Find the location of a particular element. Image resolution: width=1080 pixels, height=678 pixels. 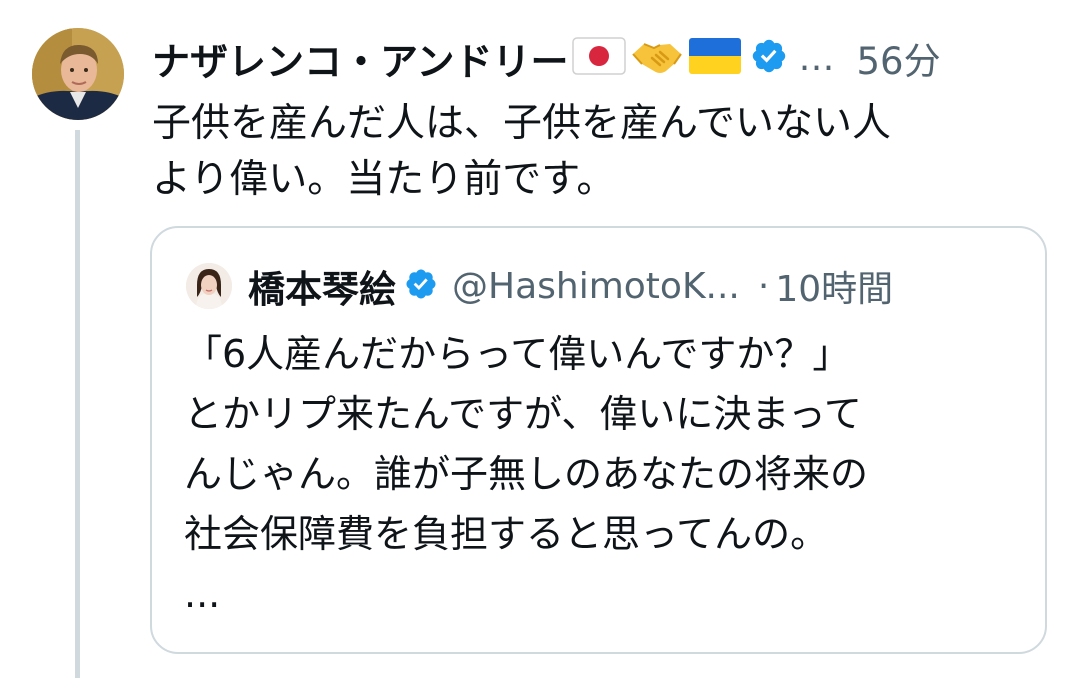

author-name: ナザレンコ・アンドリー is located at coordinates (360, 58).